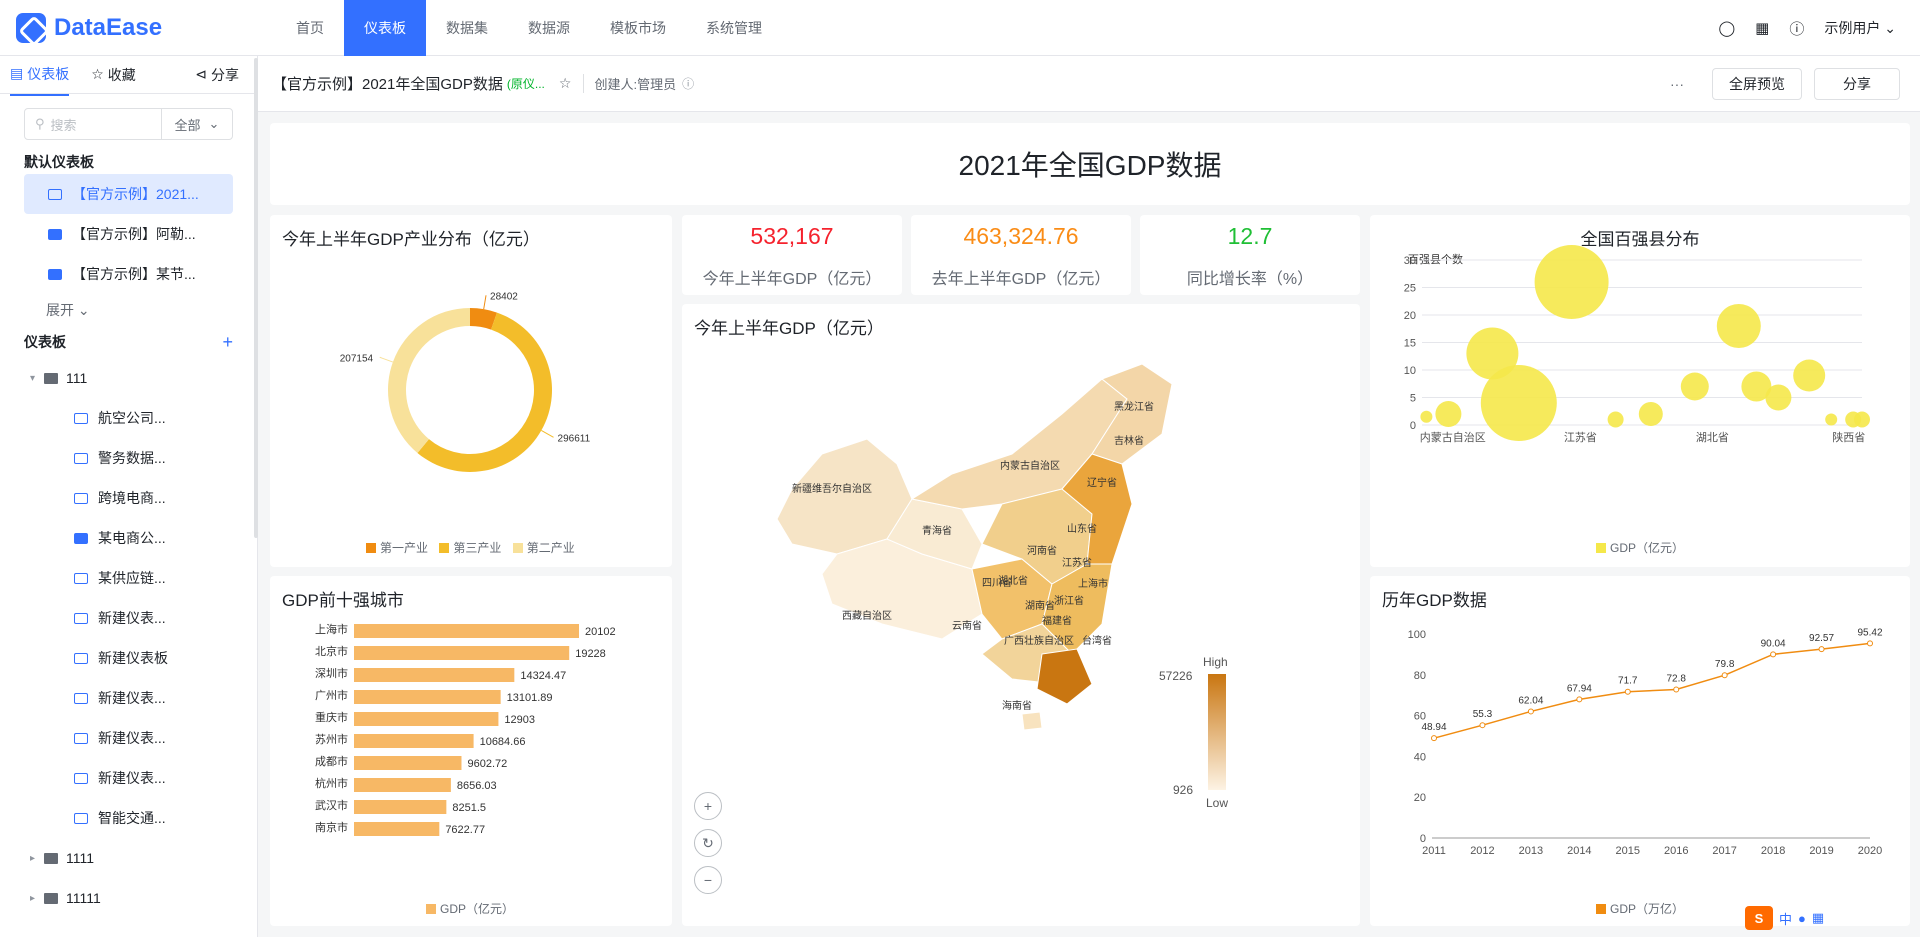 The width and height of the screenshot is (1920, 937). What do you see at coordinates (128, 310) in the screenshot?
I see `expand-toggle: 展开 ⌄` at bounding box center [128, 310].